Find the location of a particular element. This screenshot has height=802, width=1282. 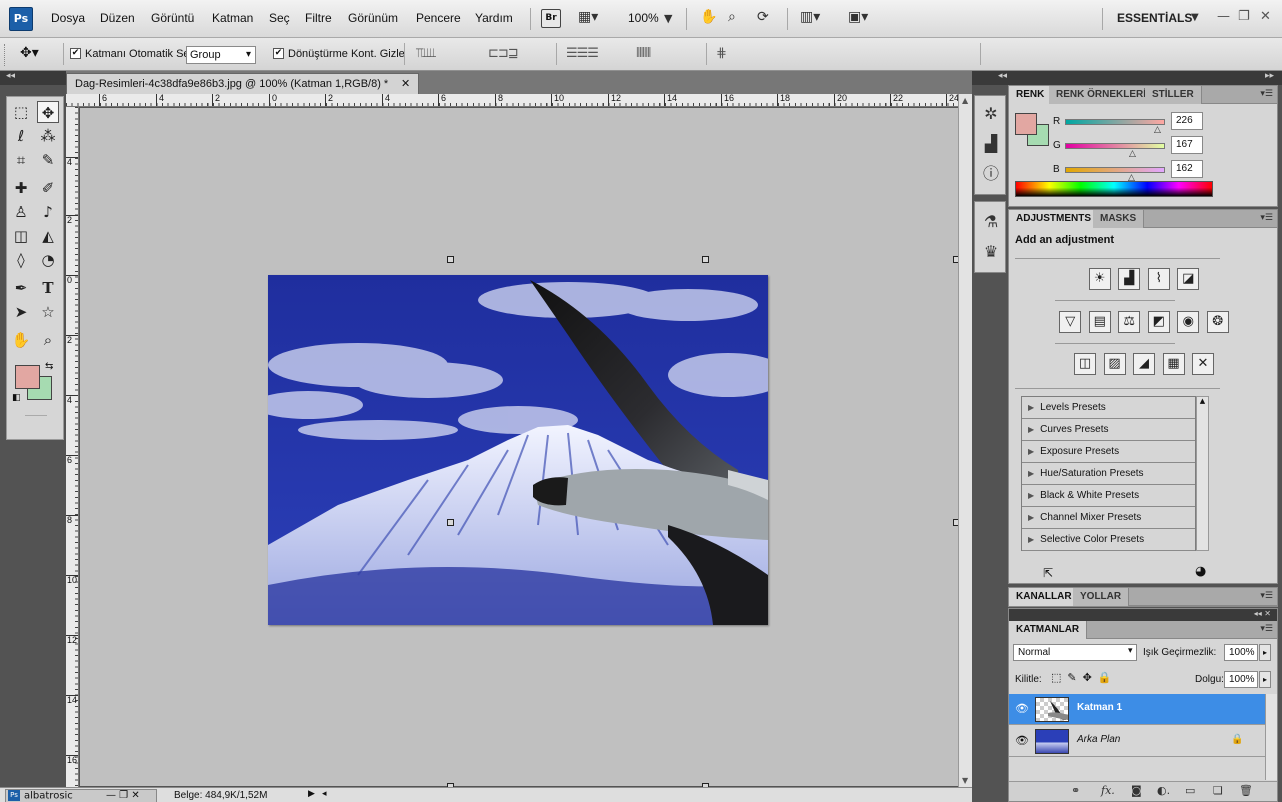

shape-tool-icon: ☆ is located at coordinates (48, 312).